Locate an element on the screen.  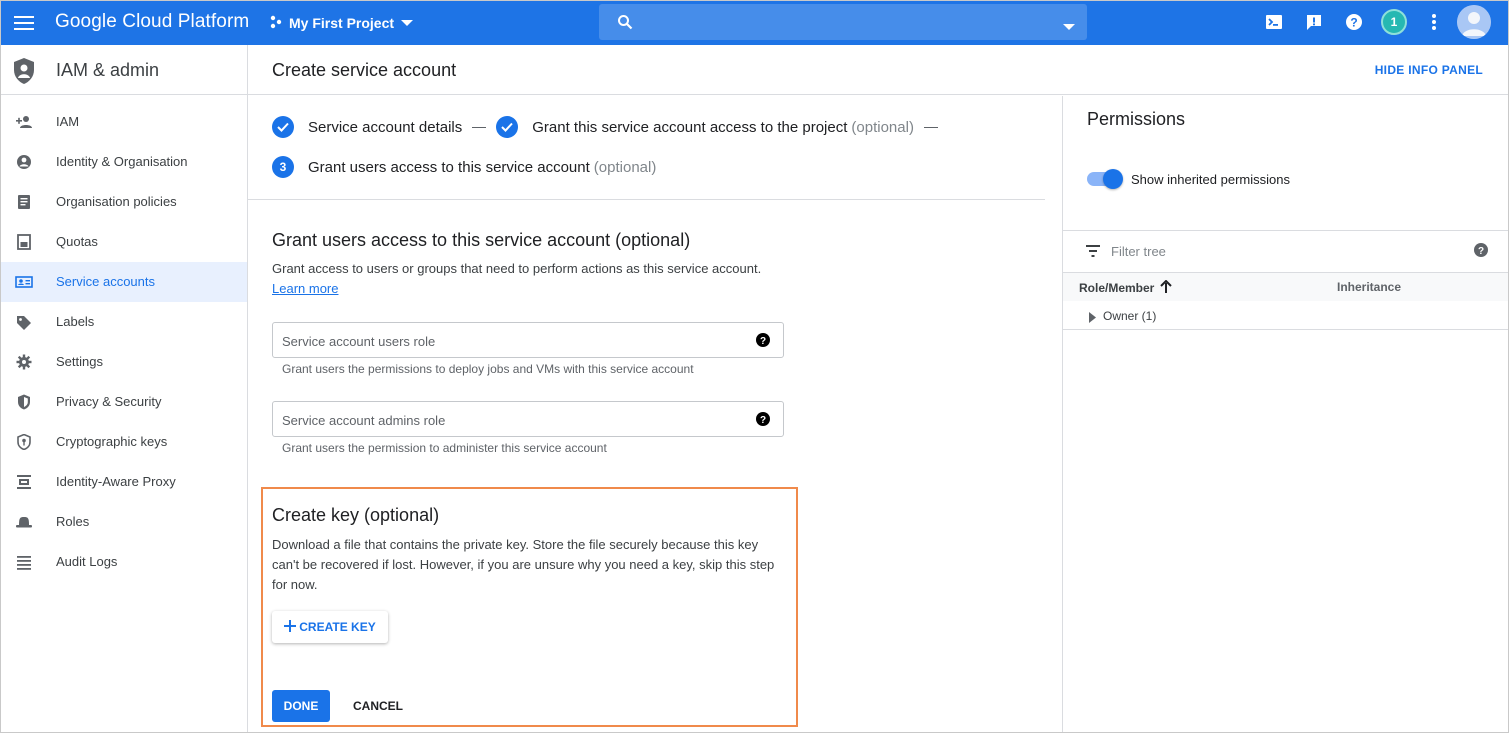
step-2-optional: (optional) is located at coordinates (882, 127).